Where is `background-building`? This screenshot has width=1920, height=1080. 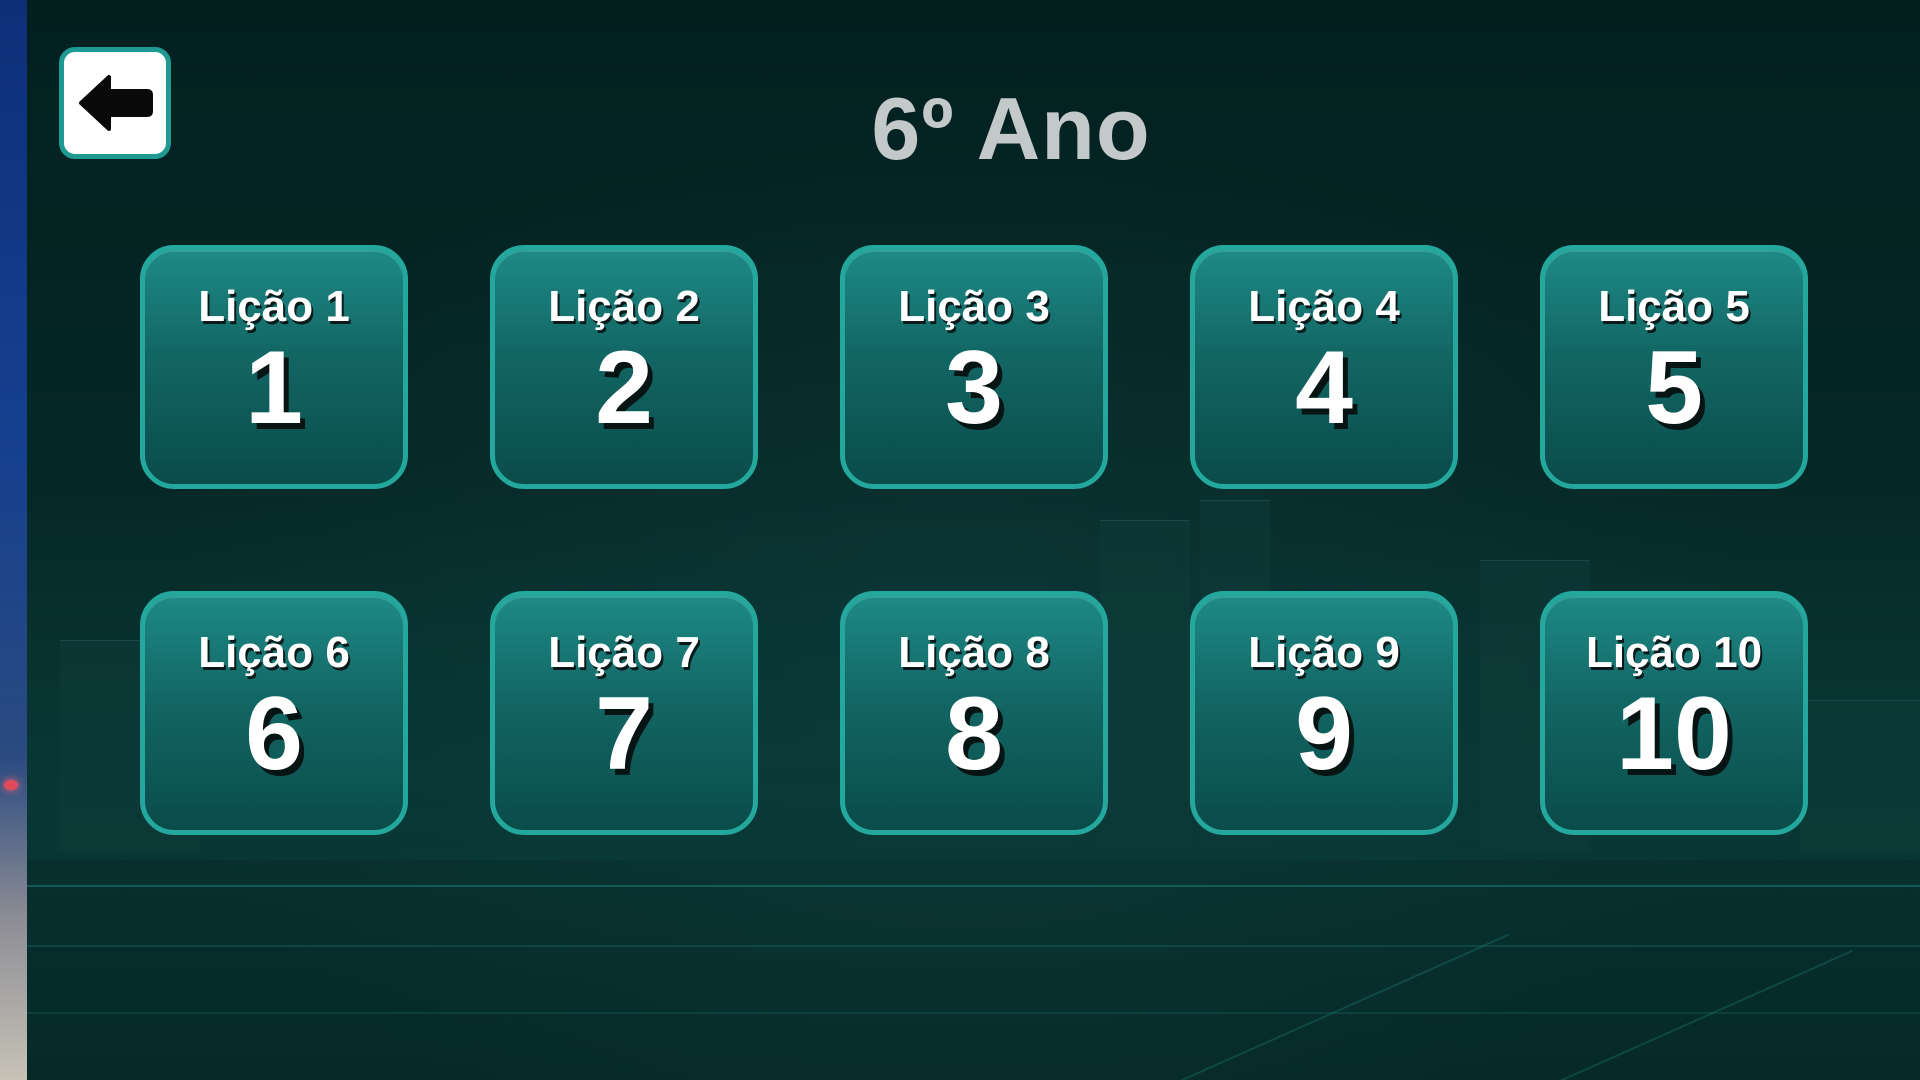
background-building is located at coordinates (1860, 775).